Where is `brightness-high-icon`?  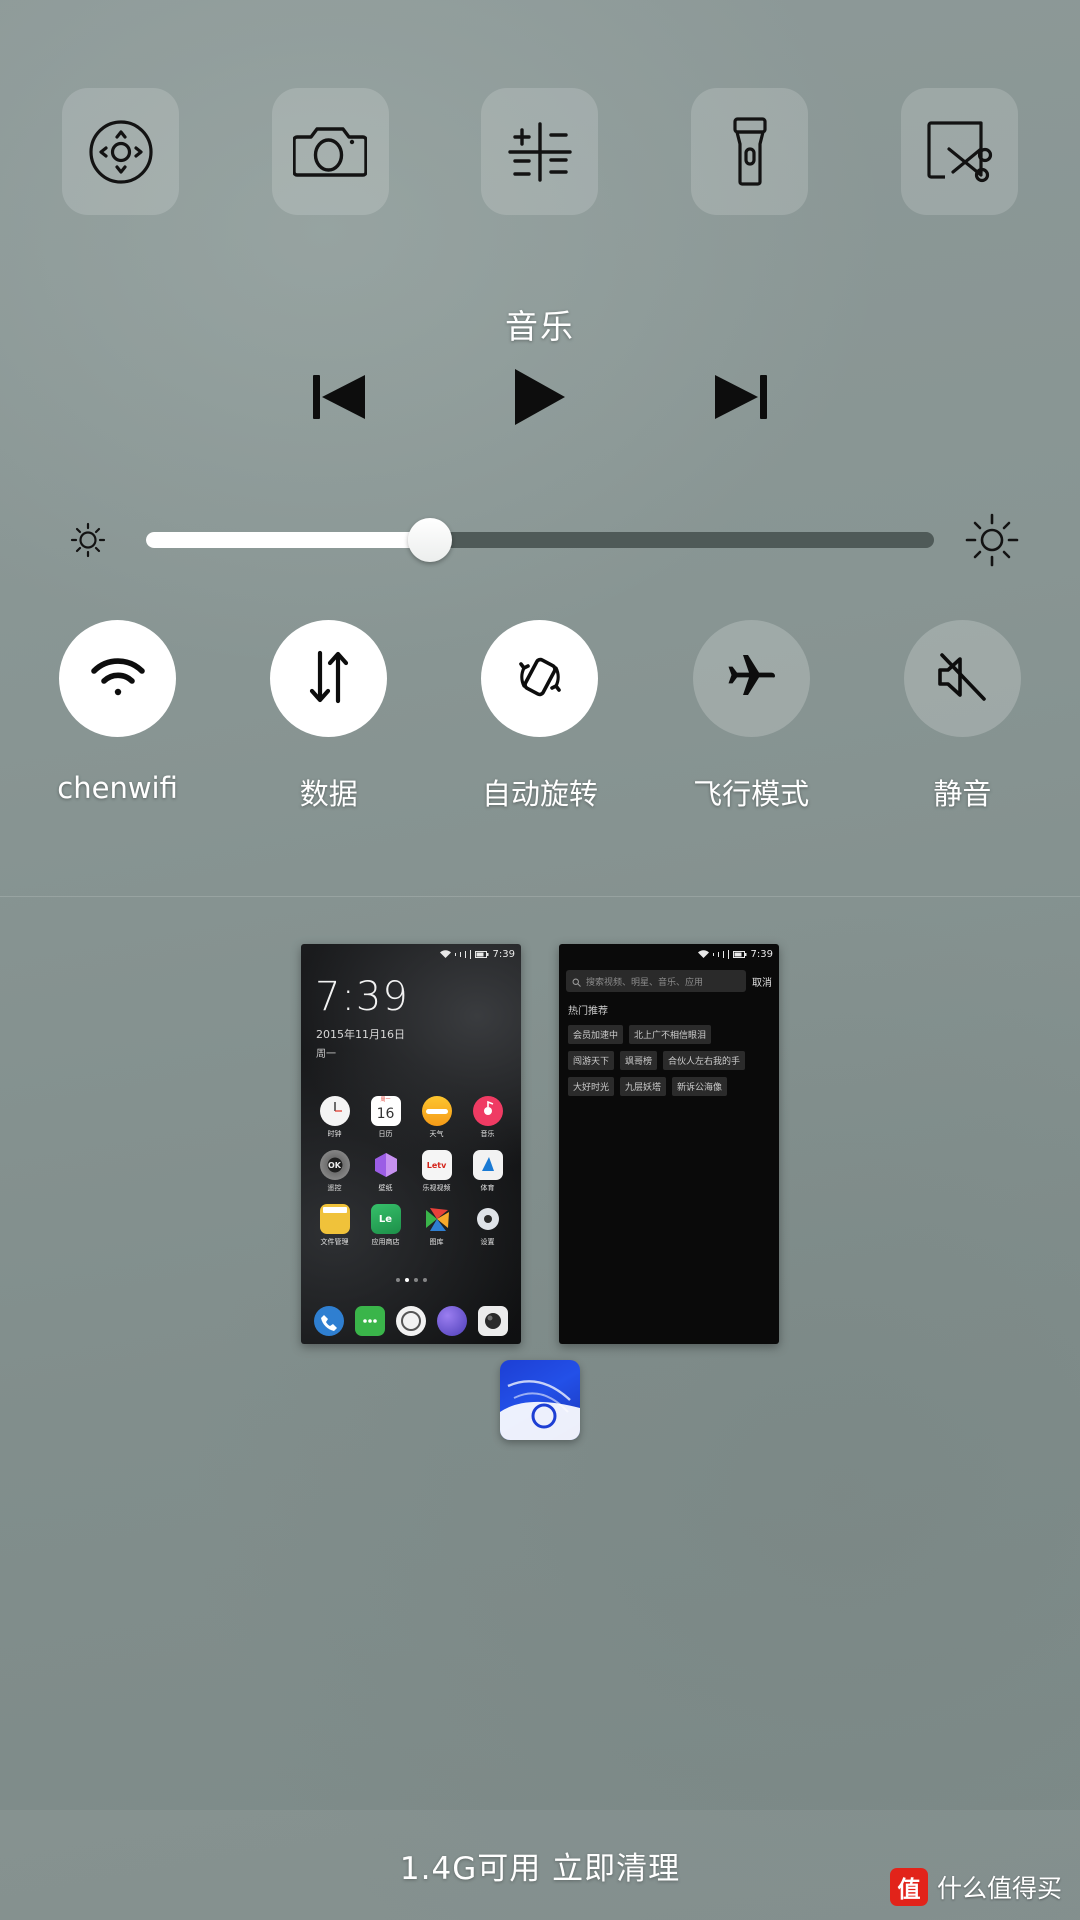 brightness-high-icon is located at coordinates (992, 540).